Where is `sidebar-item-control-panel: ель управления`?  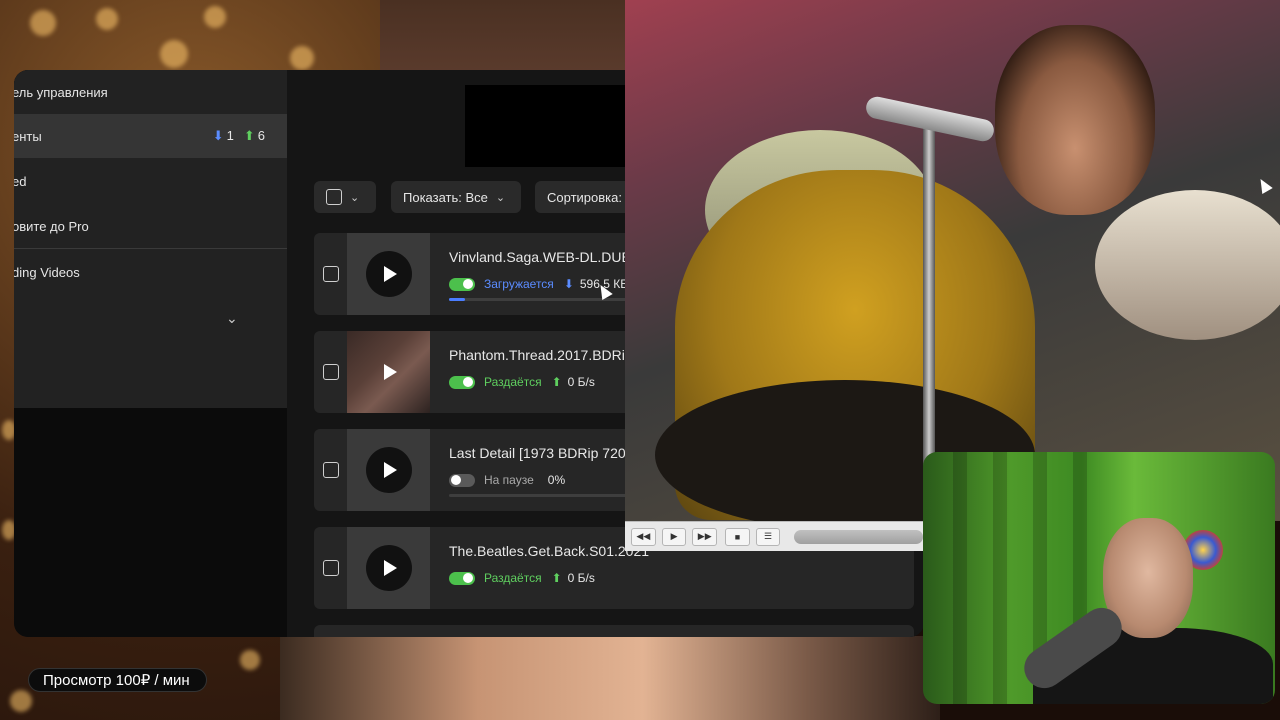
sidebar-item-control-panel: ель управления is located at coordinates (150, 92).